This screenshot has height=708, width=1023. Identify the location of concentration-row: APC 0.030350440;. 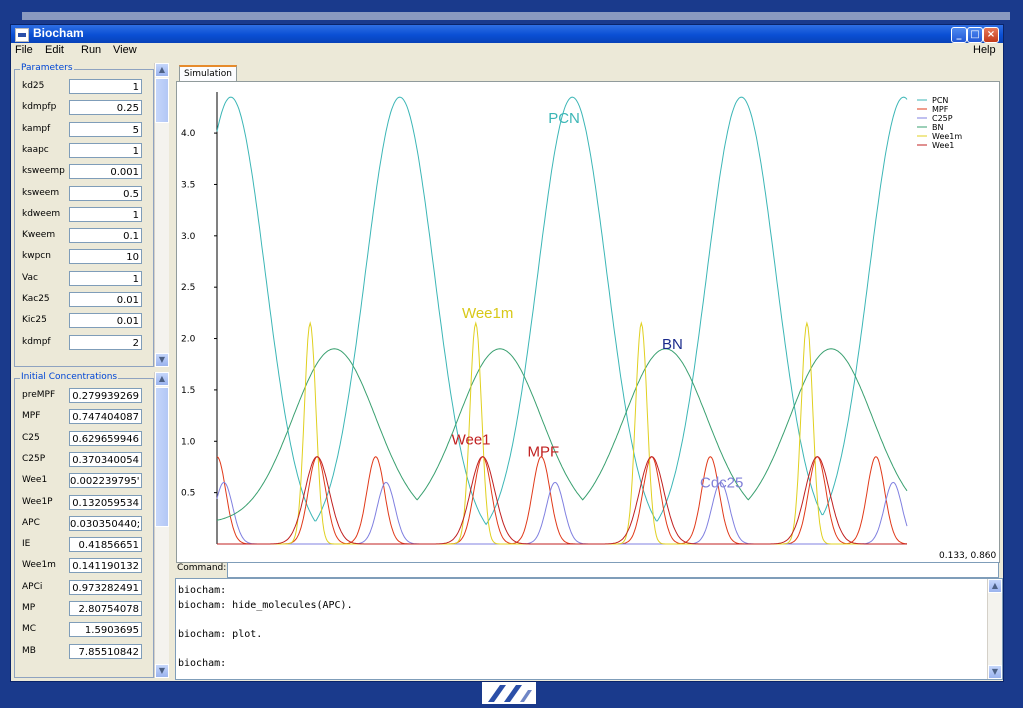
(83, 523).